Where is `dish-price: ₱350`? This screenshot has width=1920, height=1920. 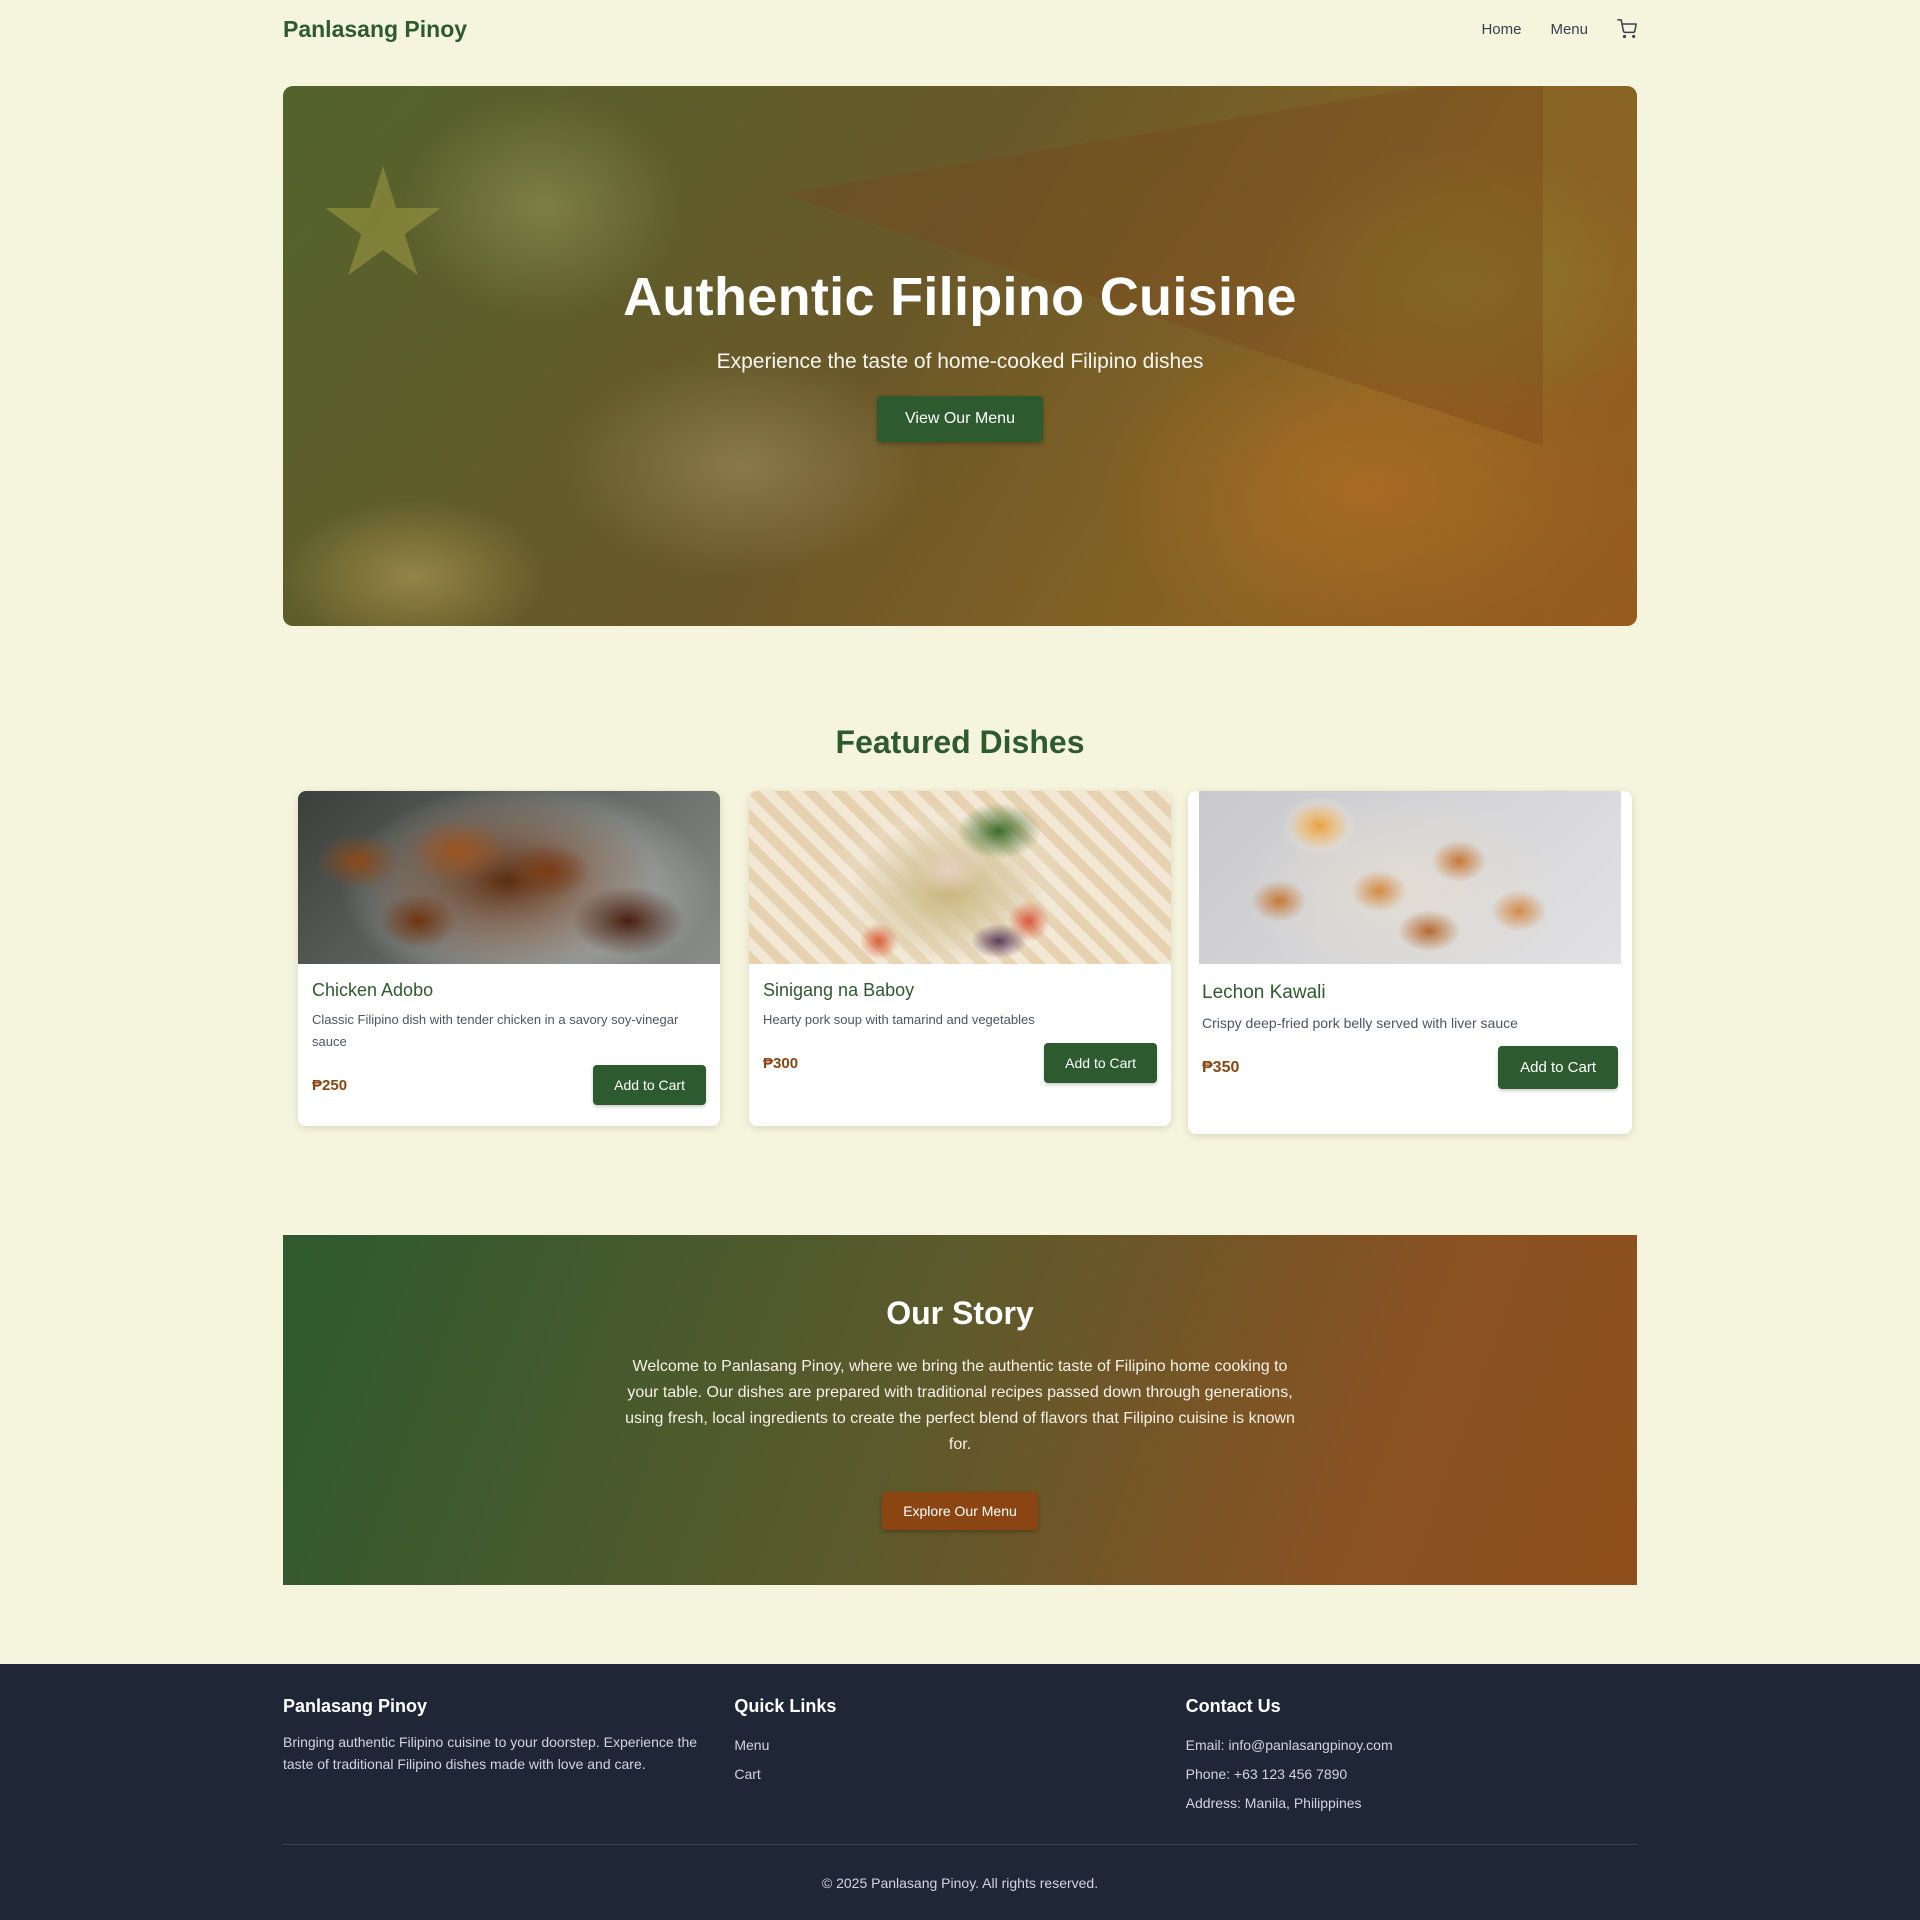 dish-price: ₱350 is located at coordinates (1221, 1067).